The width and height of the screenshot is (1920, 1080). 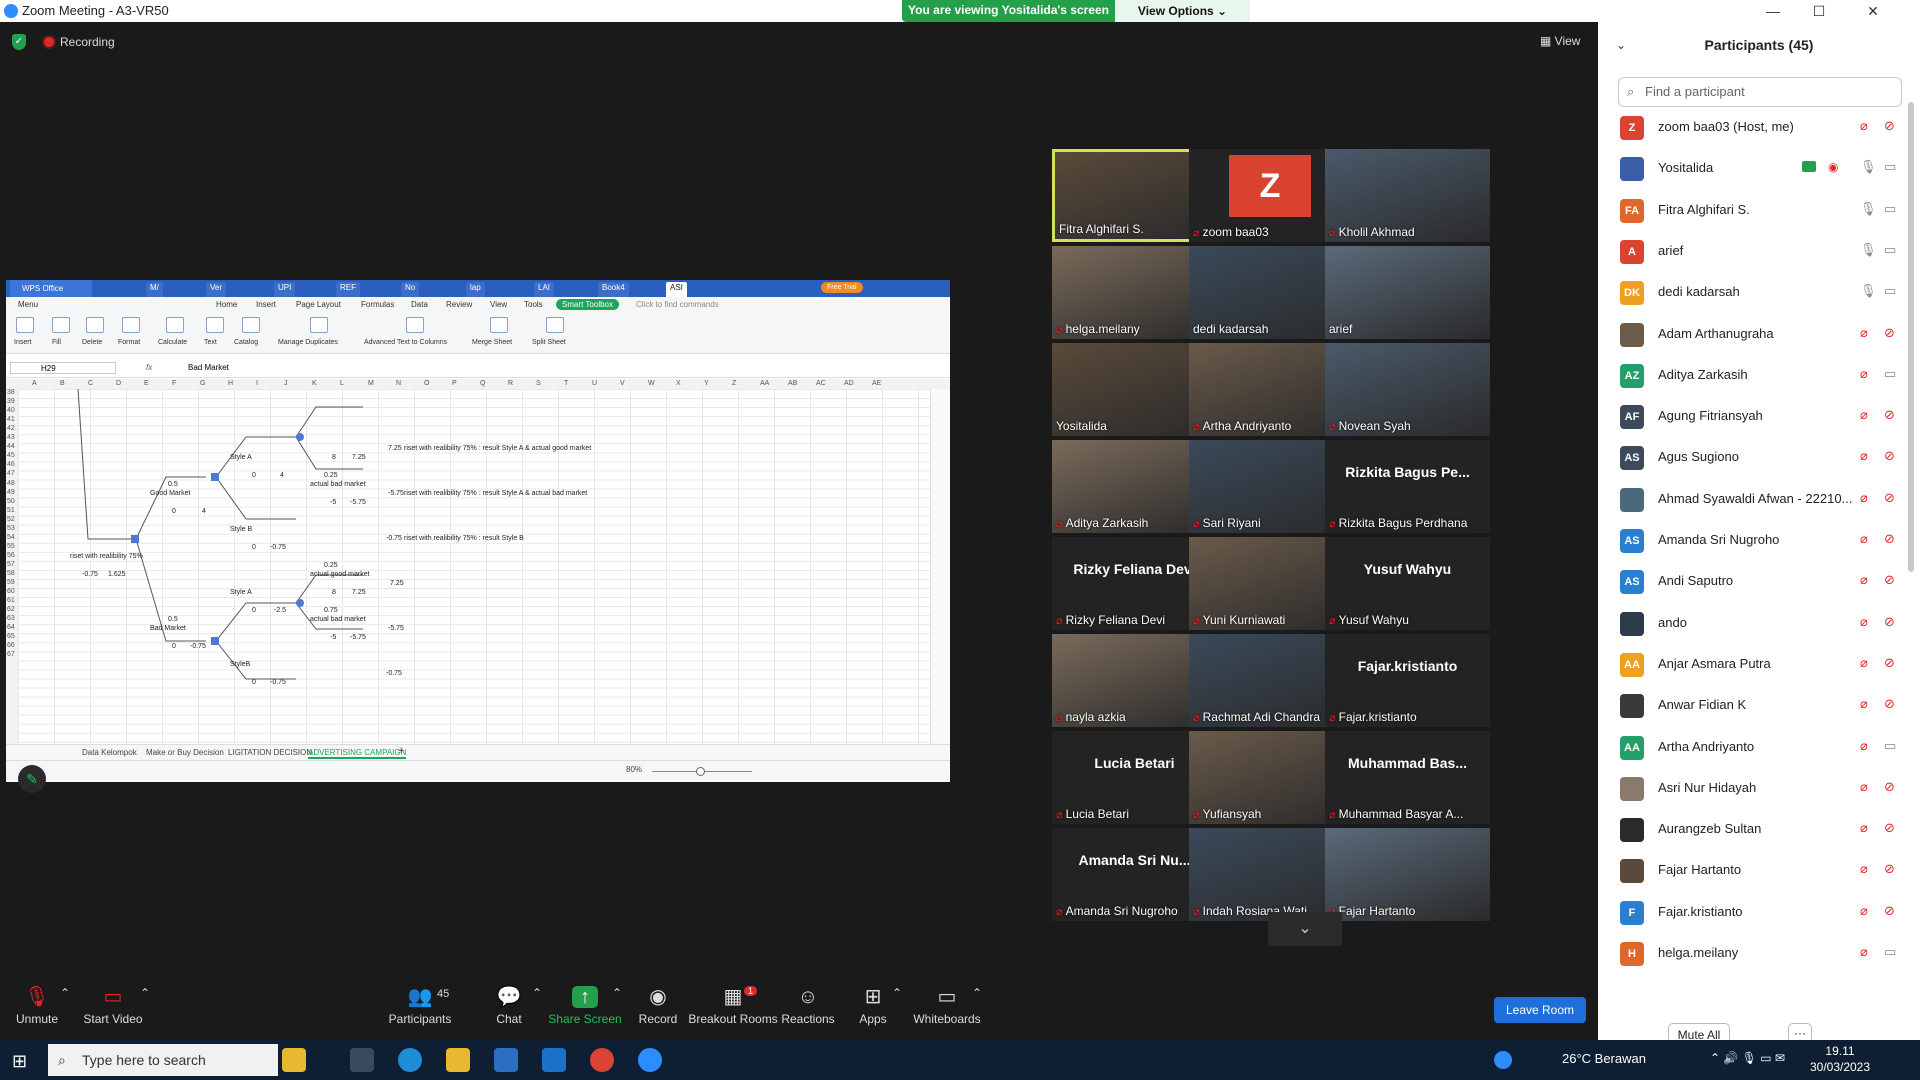 I want to click on split-sheet-icon, so click(x=555, y=325).